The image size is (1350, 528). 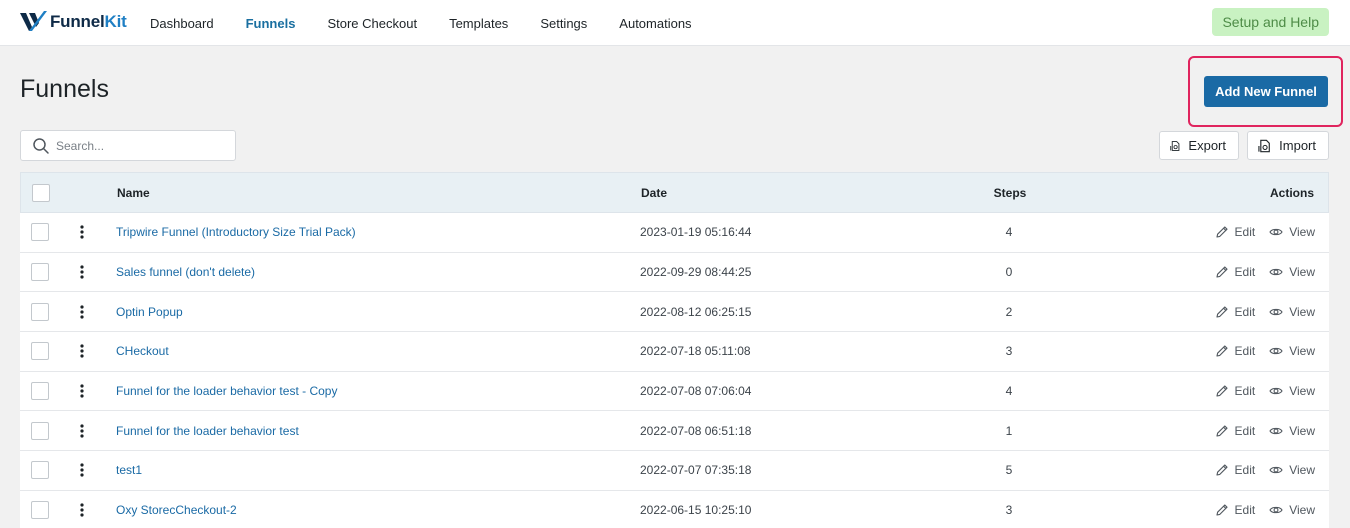 I want to click on funnel-steps: 1, so click(x=1009, y=430).